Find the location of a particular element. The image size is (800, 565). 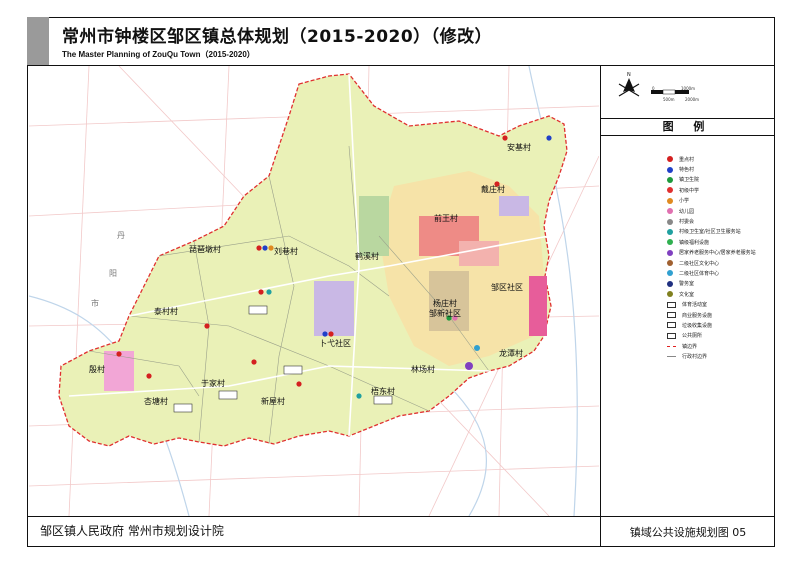

side-label: 市 is located at coordinates (95, 303).